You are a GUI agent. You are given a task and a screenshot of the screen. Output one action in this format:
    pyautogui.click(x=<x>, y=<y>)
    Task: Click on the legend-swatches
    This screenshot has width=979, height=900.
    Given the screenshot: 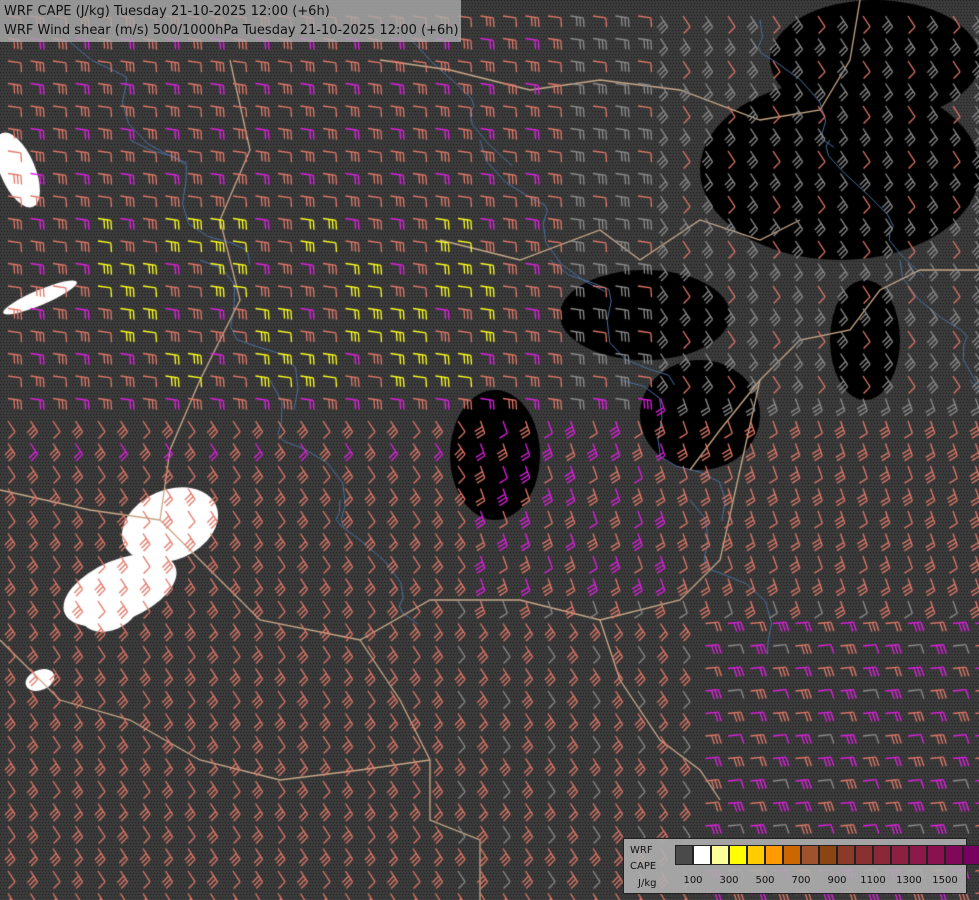 What is the action you would take?
    pyautogui.click(x=827, y=855)
    